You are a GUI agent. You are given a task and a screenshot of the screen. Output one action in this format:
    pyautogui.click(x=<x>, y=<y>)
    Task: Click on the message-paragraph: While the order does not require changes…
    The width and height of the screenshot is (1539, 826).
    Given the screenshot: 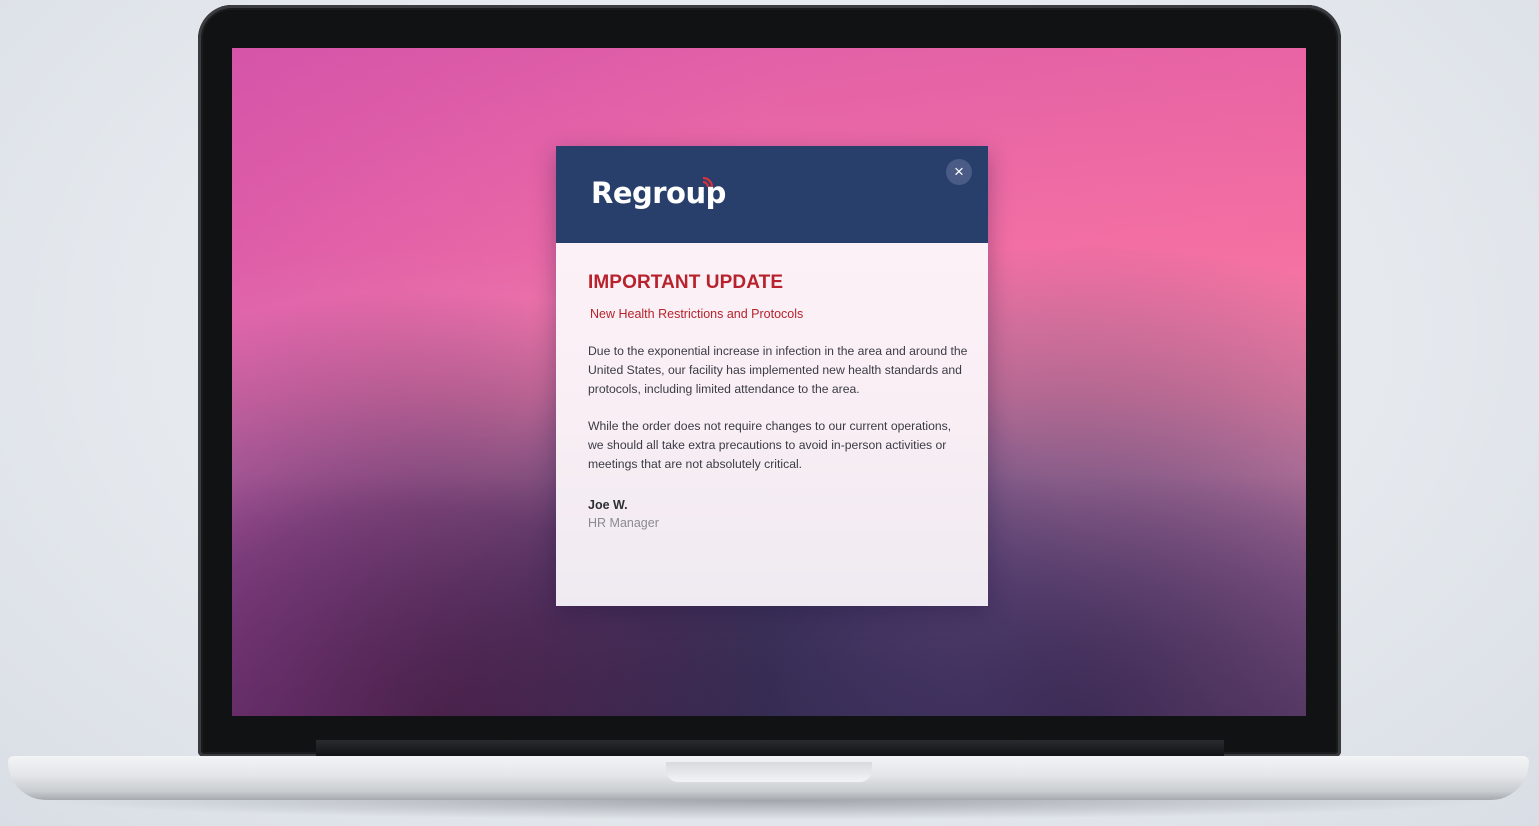 What is the action you would take?
    pyautogui.click(x=770, y=445)
    